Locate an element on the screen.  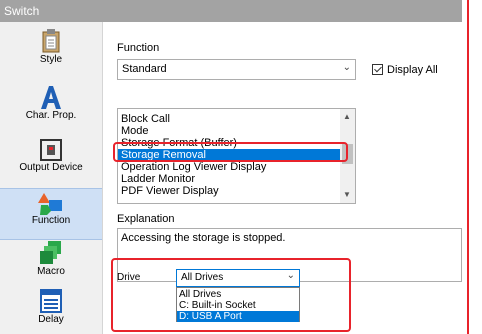
output-device-icon is located at coordinates (51, 150).